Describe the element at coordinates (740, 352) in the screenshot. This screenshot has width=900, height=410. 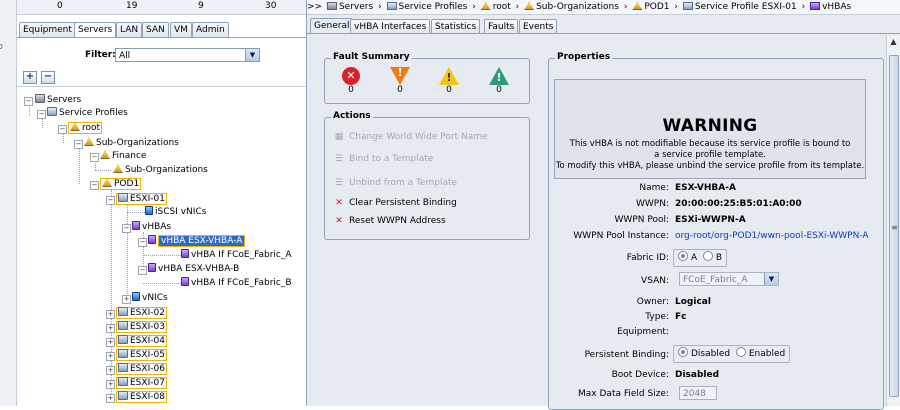
I see `binding-enabled-radio` at that location.